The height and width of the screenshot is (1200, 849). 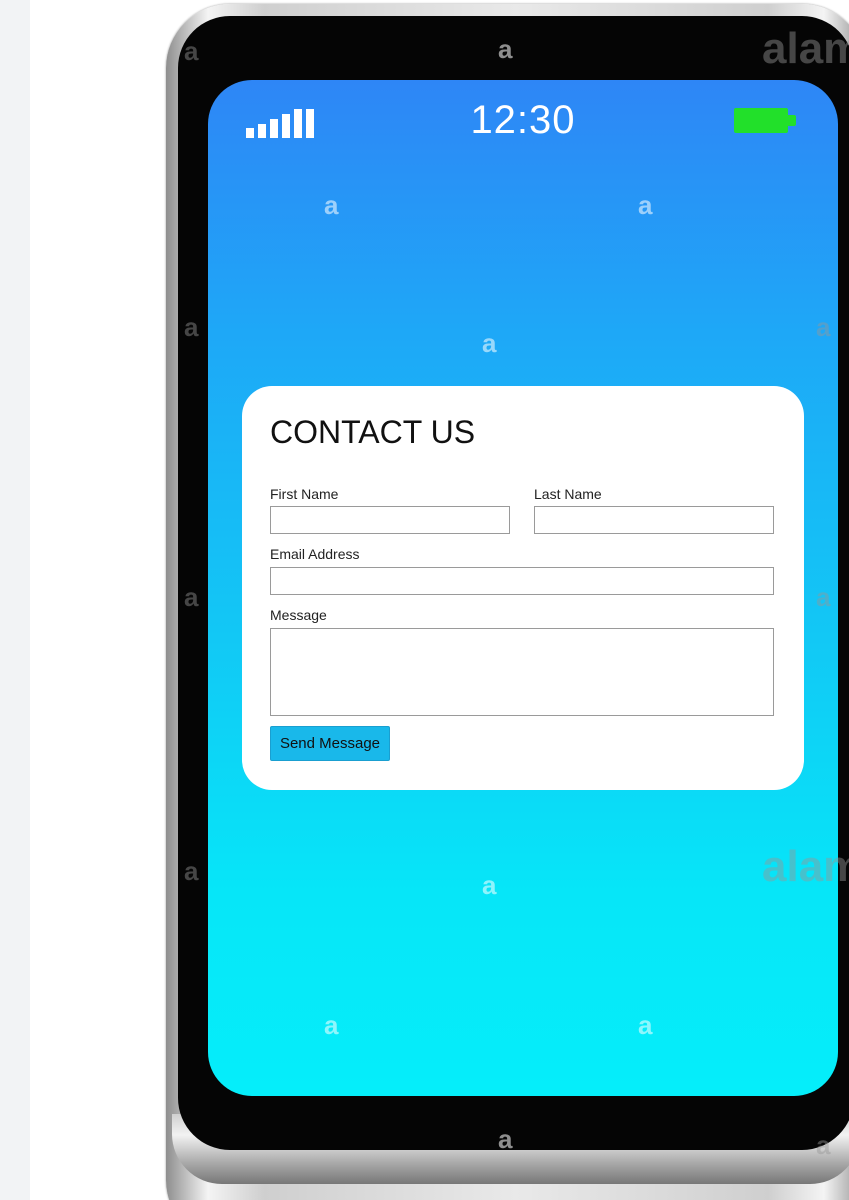 I want to click on first-name-input, so click(x=390, y=520).